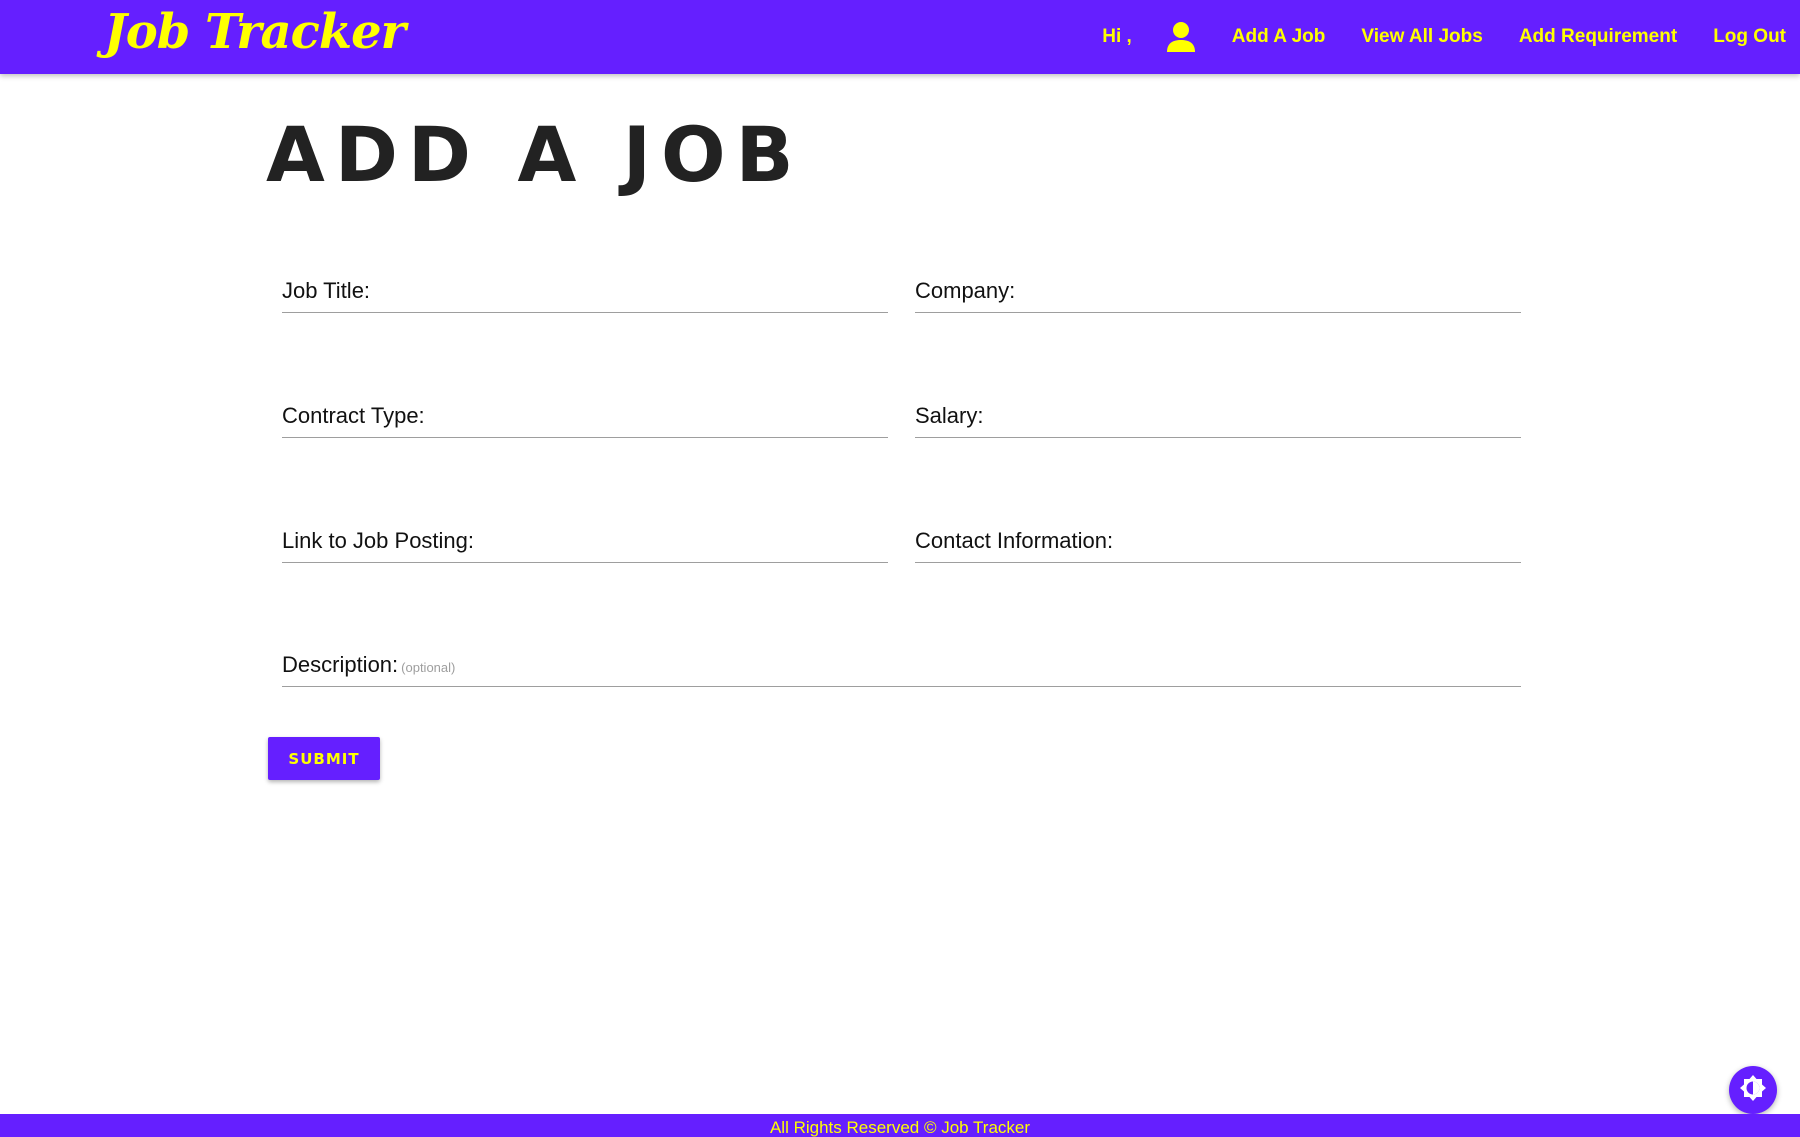  I want to click on job-title-input, so click(585, 291).